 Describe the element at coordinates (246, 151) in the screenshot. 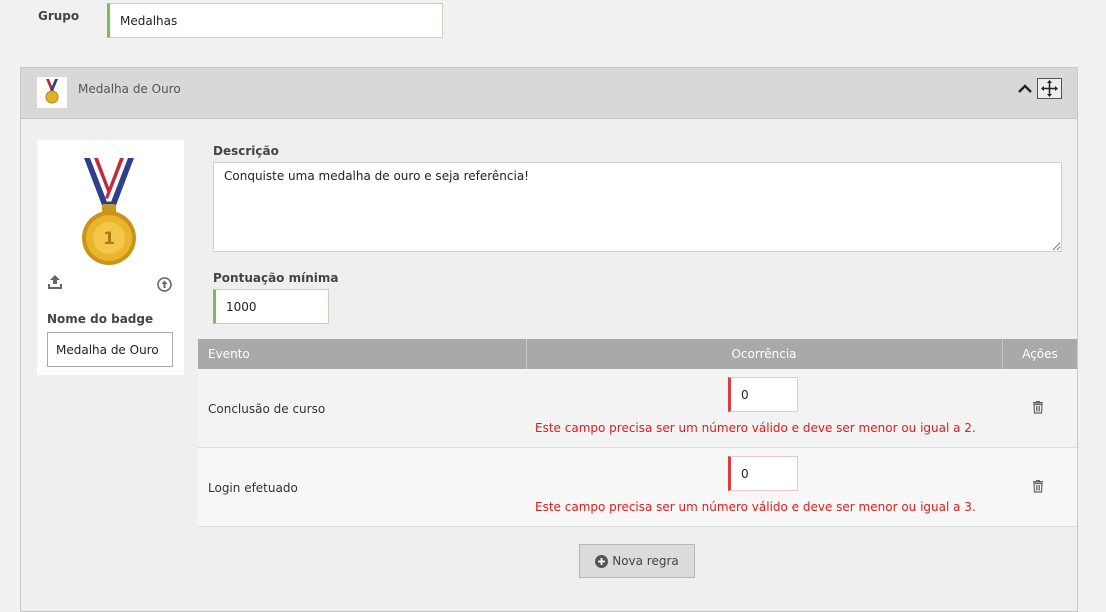

I see `description-label: Descrição` at that location.